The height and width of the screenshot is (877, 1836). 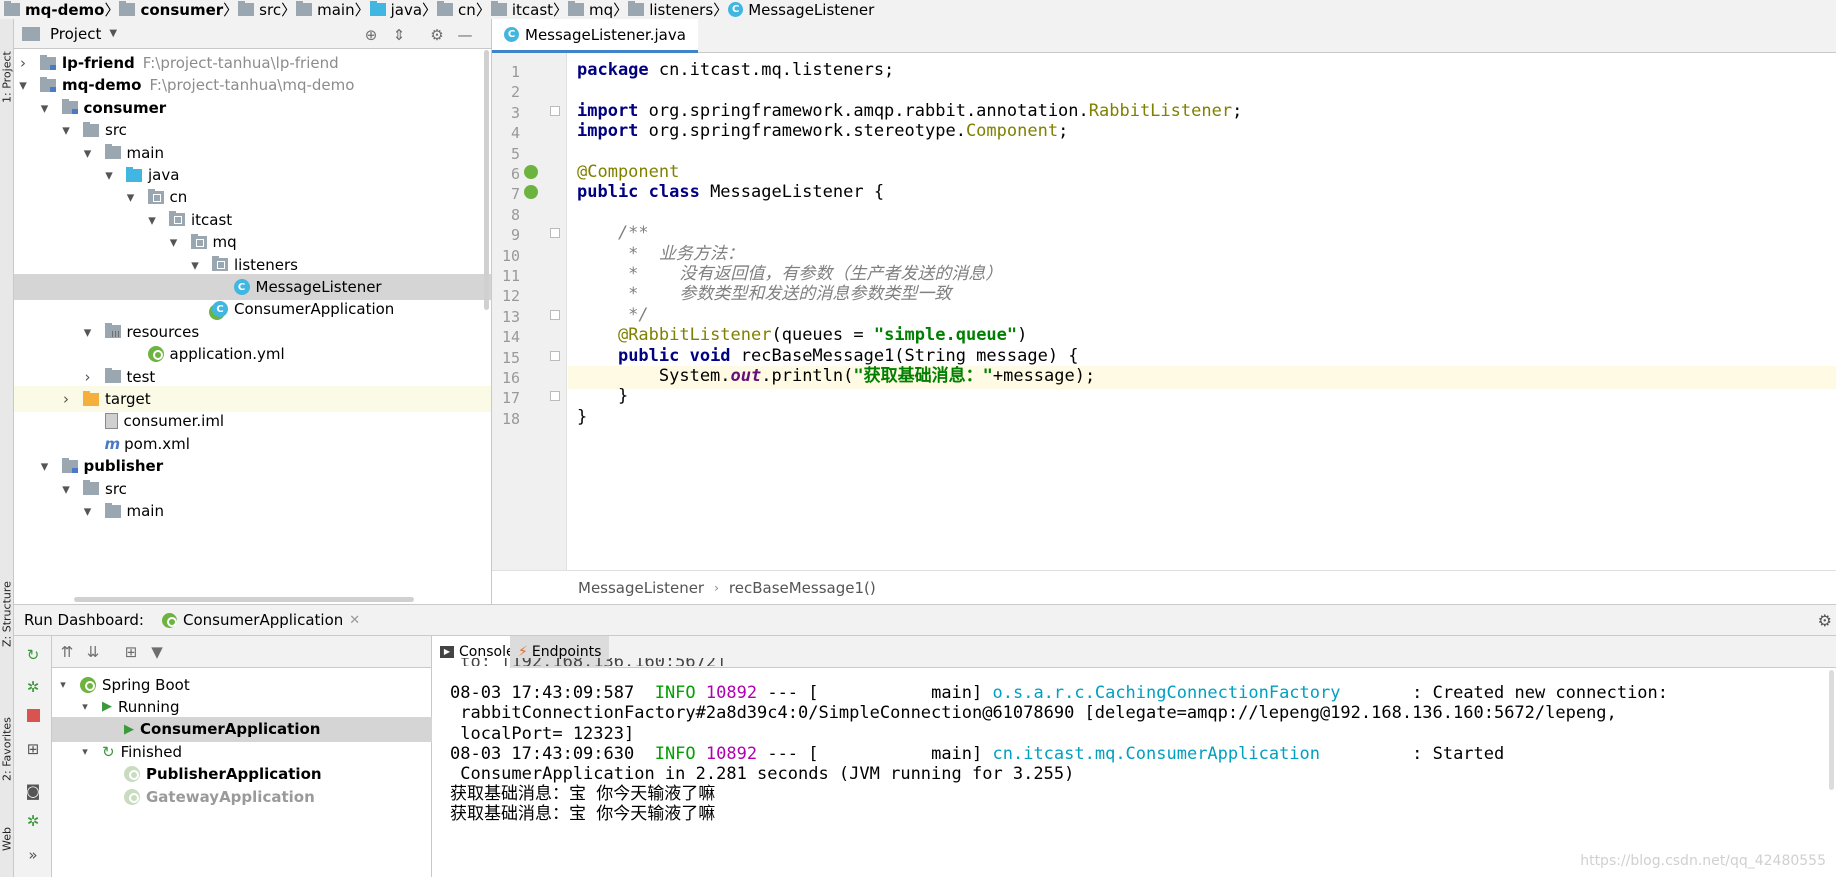 What do you see at coordinates (242, 774) in the screenshot?
I see `service-node: PublisherApplication` at bounding box center [242, 774].